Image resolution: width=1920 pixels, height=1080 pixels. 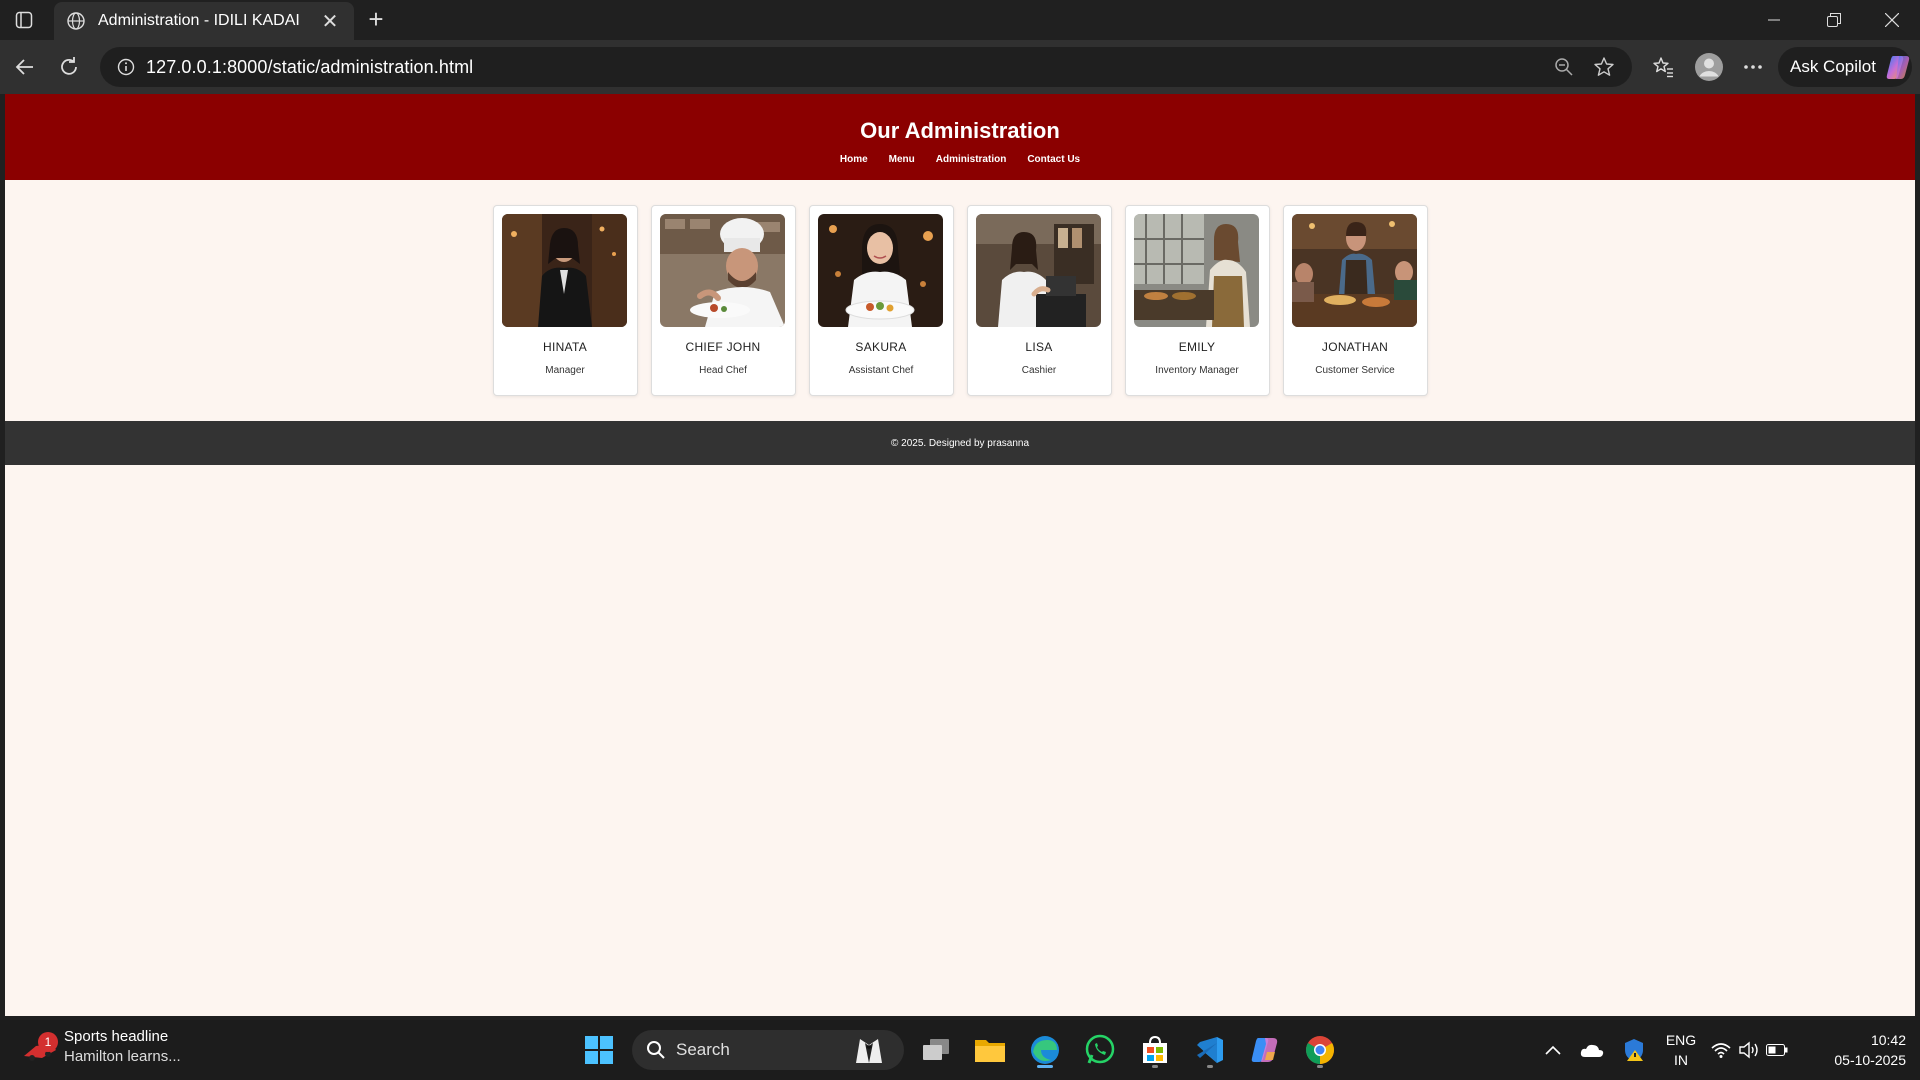 What do you see at coordinates (1681, 1060) in the screenshot?
I see `region-code: IN` at bounding box center [1681, 1060].